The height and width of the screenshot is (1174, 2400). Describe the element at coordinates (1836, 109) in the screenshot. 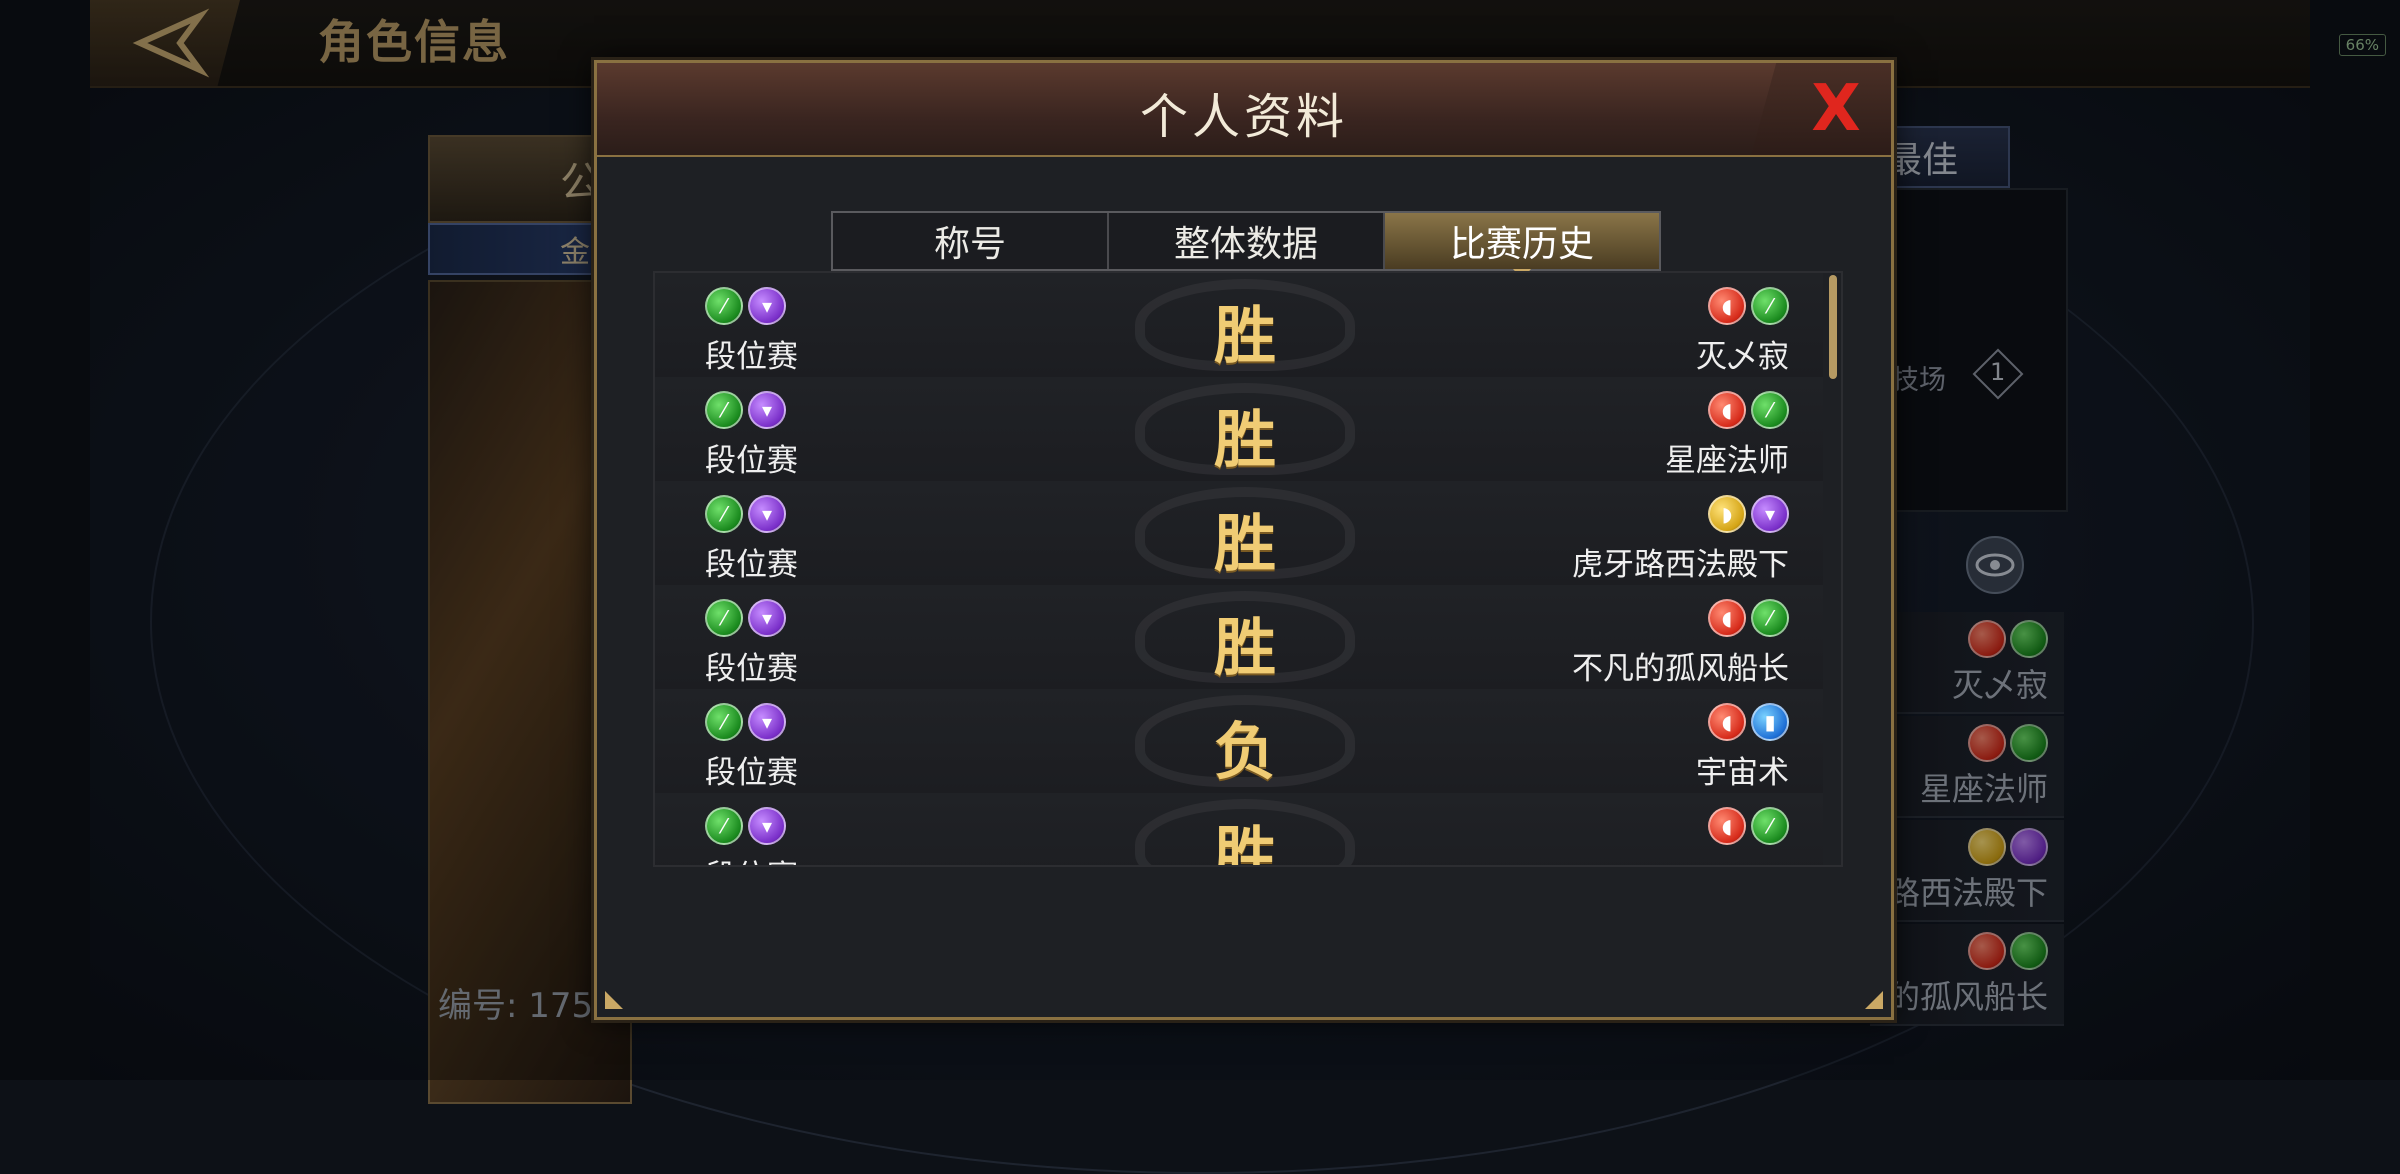

I see `close-icon: X` at that location.